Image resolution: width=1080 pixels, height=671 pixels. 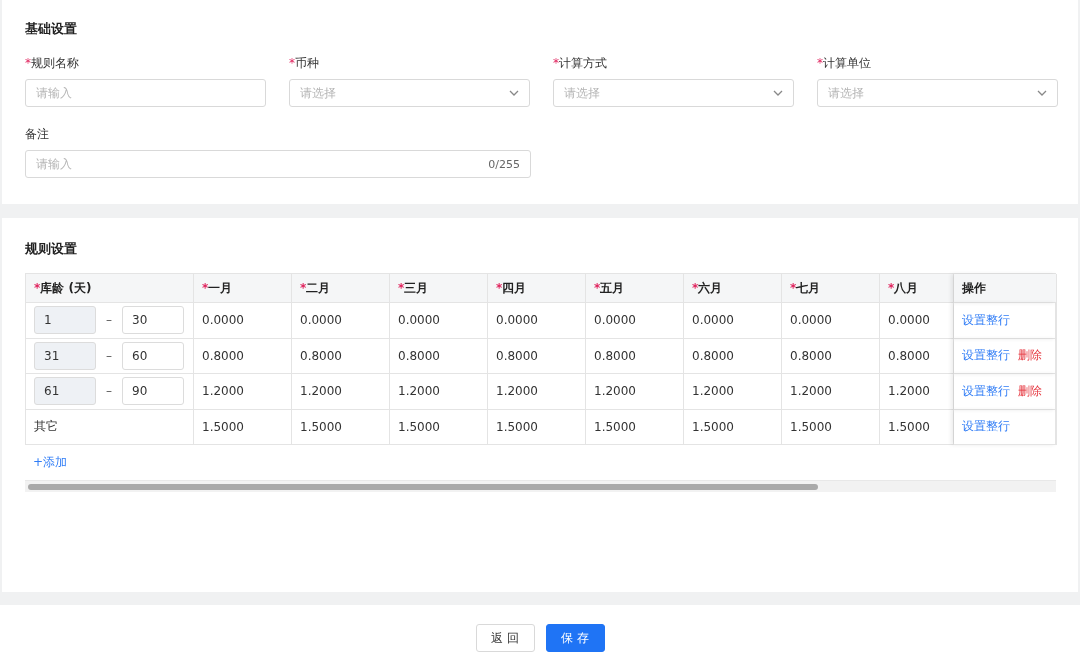 What do you see at coordinates (37, 134) in the screenshot?
I see `field-label: 备注` at bounding box center [37, 134].